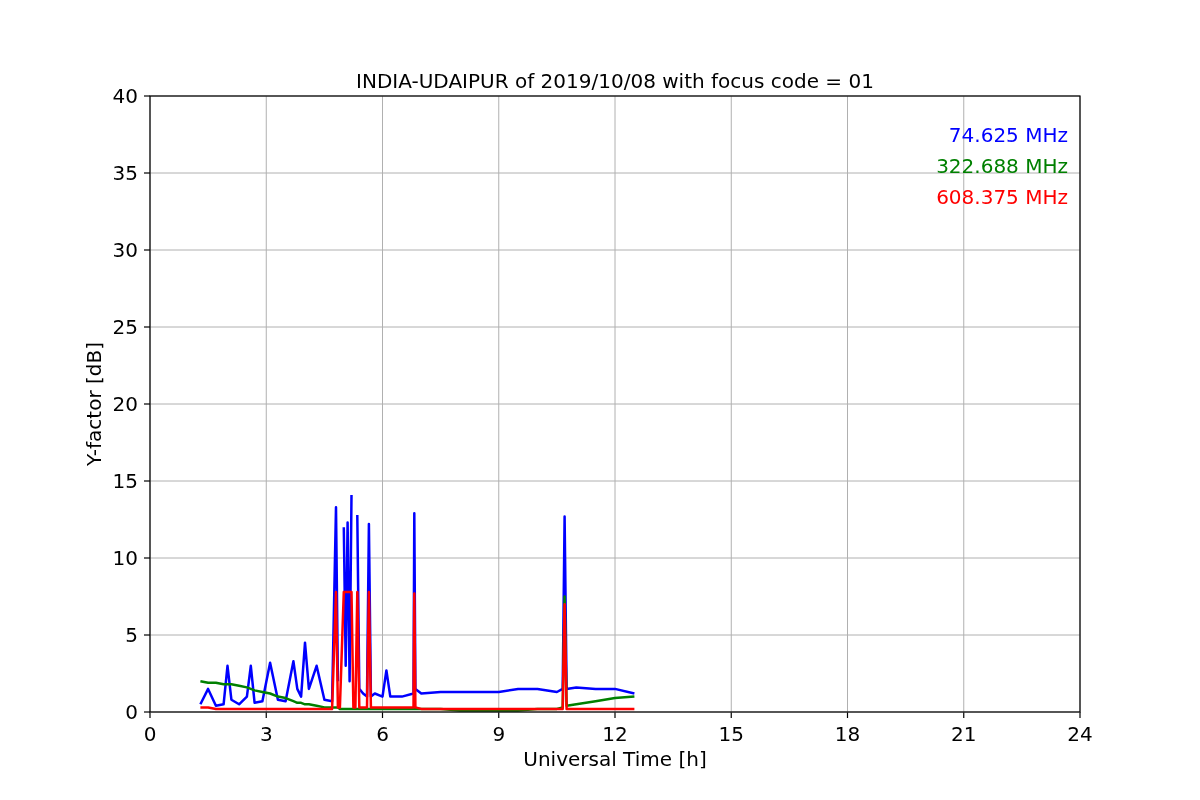  I want to click on tick-label: 25, so click(125, 327).